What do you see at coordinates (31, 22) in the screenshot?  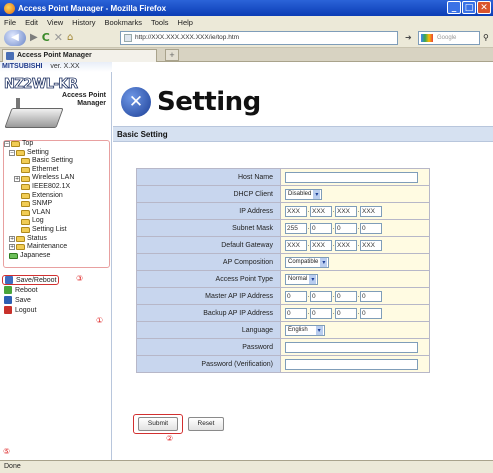 I see `menu-edit: Edit` at bounding box center [31, 22].